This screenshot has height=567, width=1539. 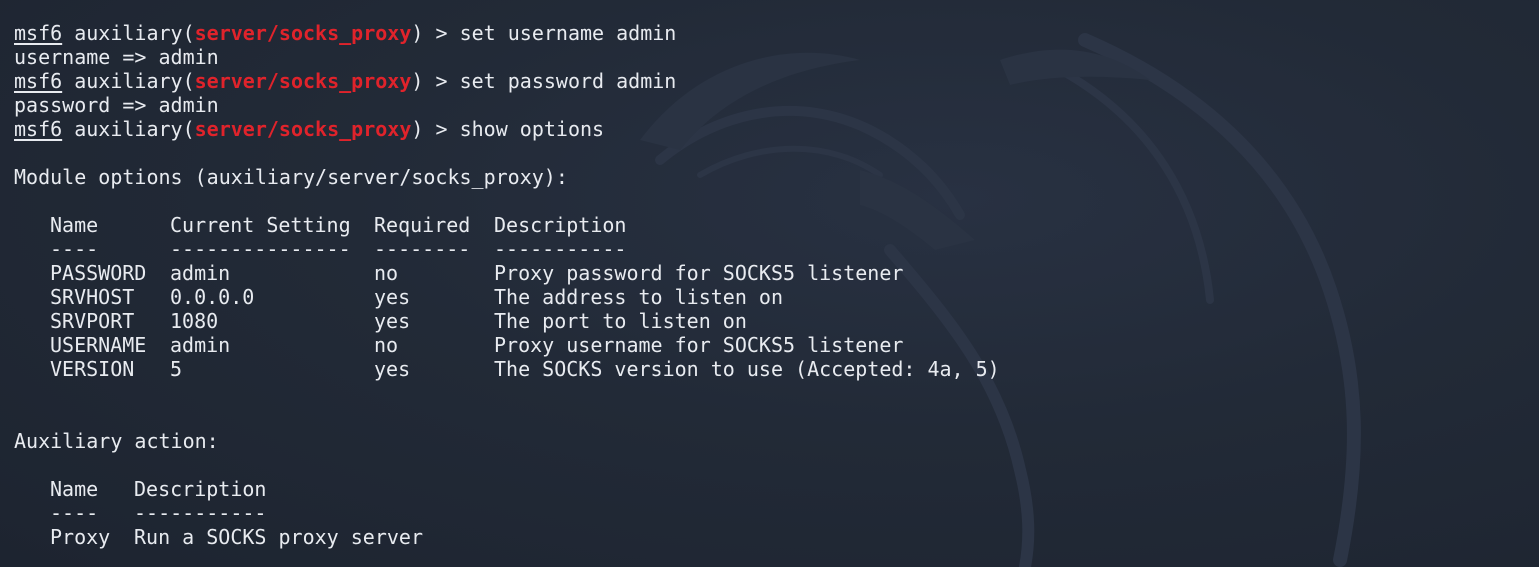 What do you see at coordinates (92, 369) in the screenshot?
I see `option-name: VERSION` at bounding box center [92, 369].